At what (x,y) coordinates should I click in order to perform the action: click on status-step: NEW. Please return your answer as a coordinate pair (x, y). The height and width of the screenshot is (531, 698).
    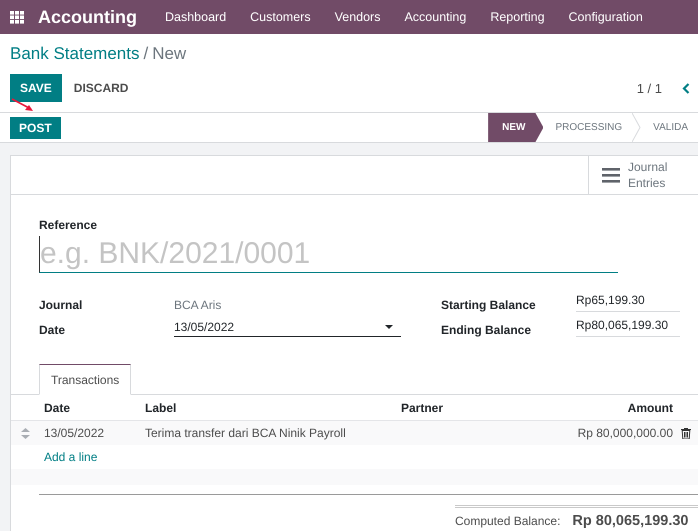
    Looking at the image, I should click on (516, 127).